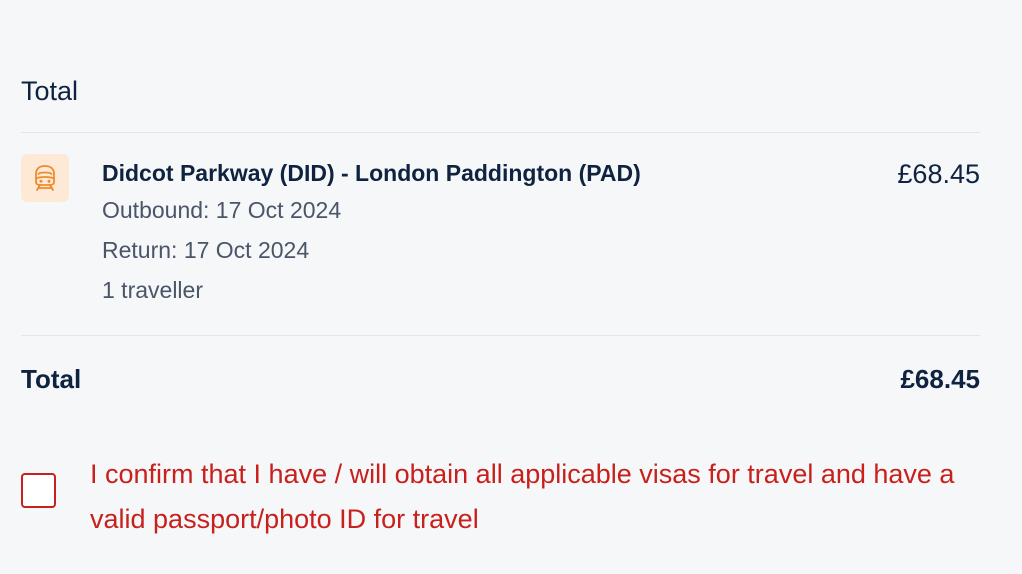 The width and height of the screenshot is (1022, 574). Describe the element at coordinates (50, 91) in the screenshot. I see `section-title: Total` at that location.